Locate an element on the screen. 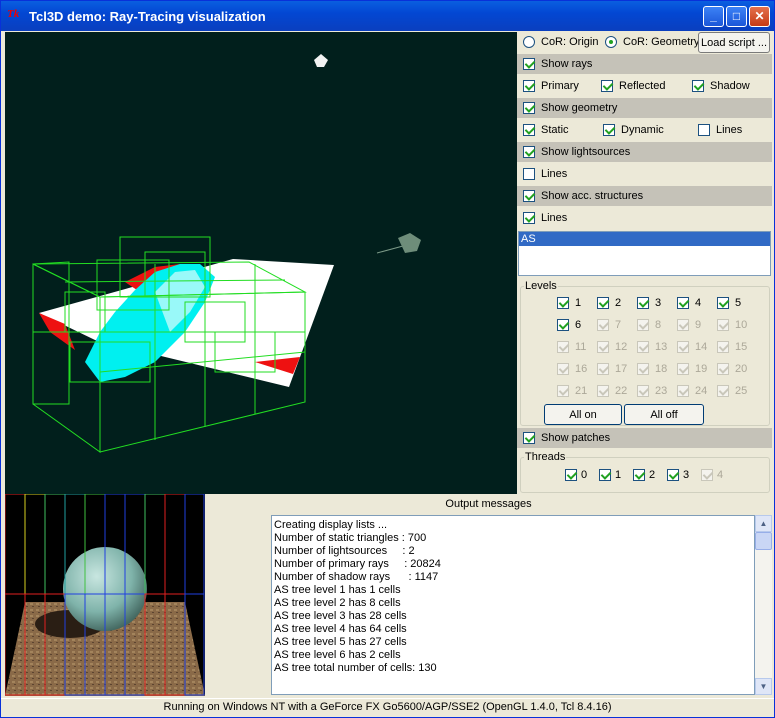 The height and width of the screenshot is (718, 775). sphere-render is located at coordinates (105, 595).